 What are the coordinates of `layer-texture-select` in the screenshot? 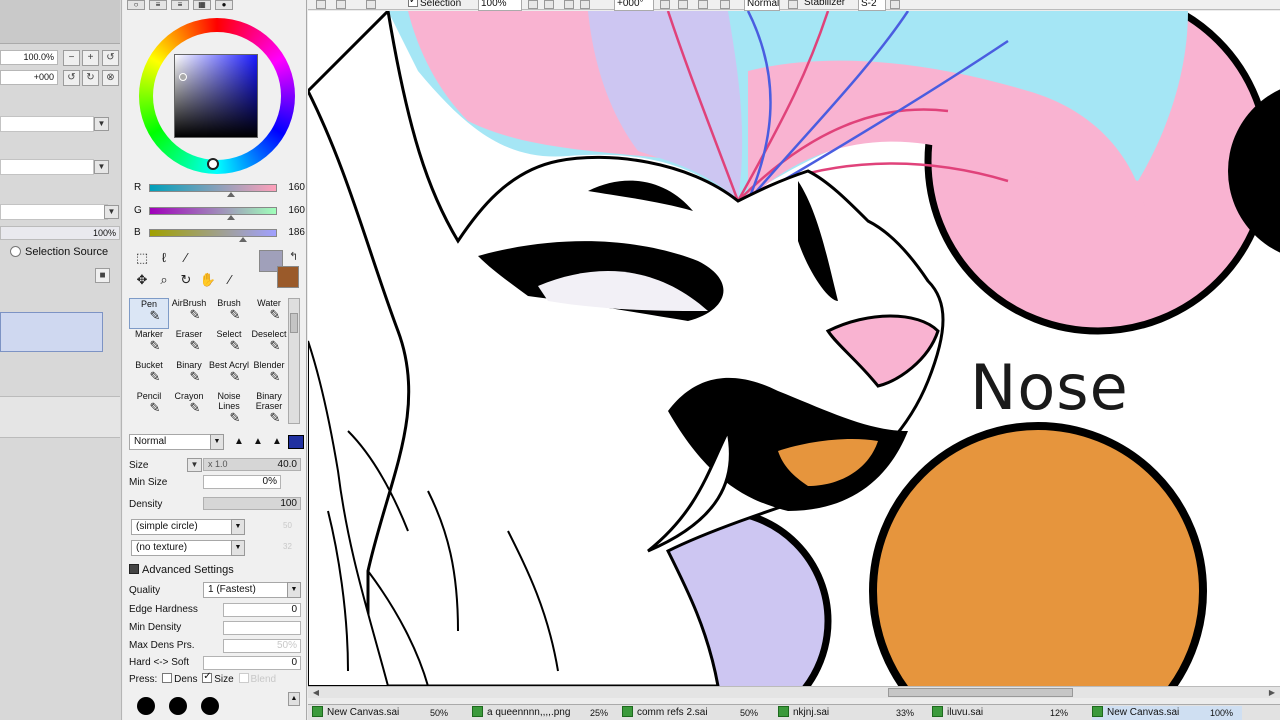 It's located at (54, 212).